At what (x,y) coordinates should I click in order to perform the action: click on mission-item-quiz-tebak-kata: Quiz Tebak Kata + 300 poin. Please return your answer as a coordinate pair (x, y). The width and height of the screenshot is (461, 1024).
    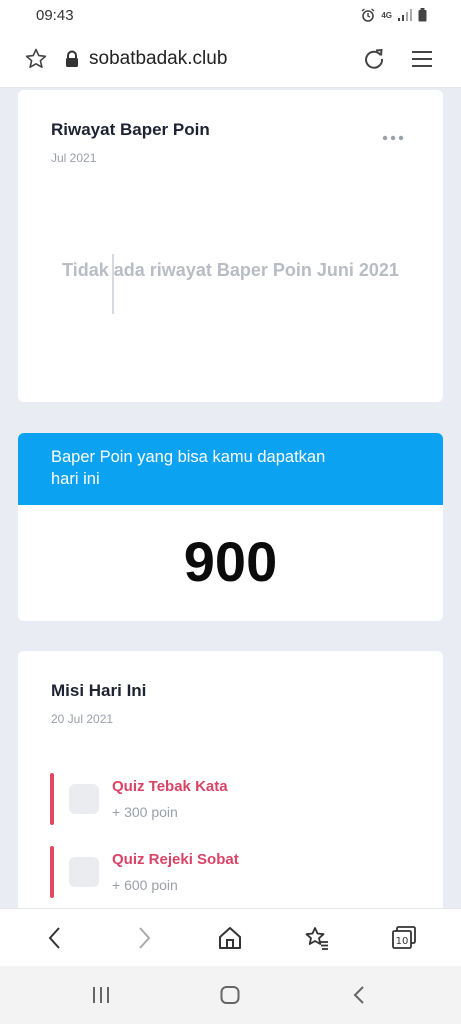
    Looking at the image, I should click on (240, 799).